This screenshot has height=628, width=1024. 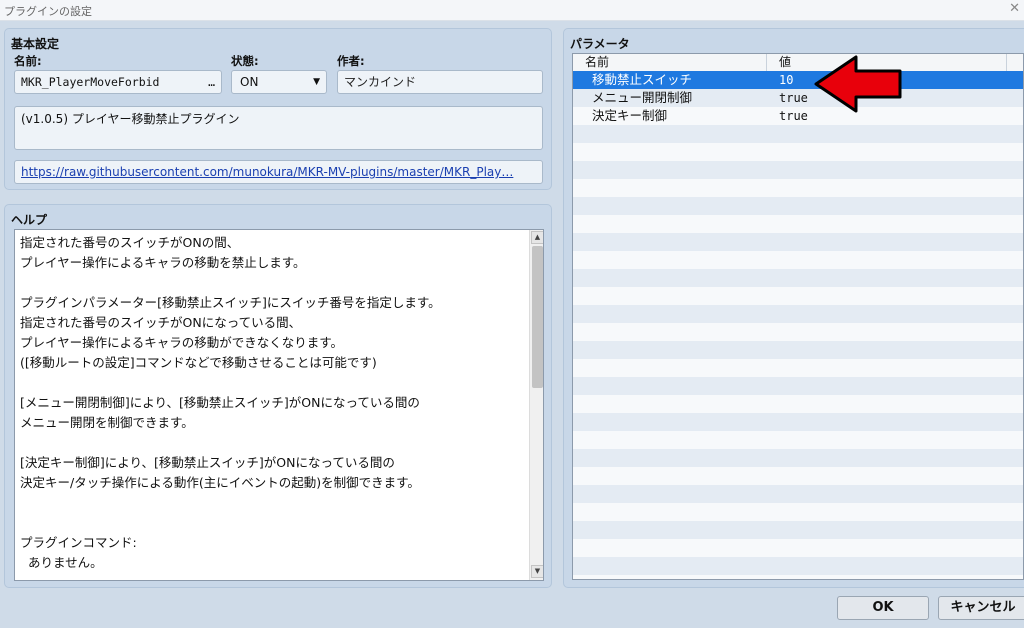 I want to click on parameters-title: パラメータ, so click(x=600, y=44).